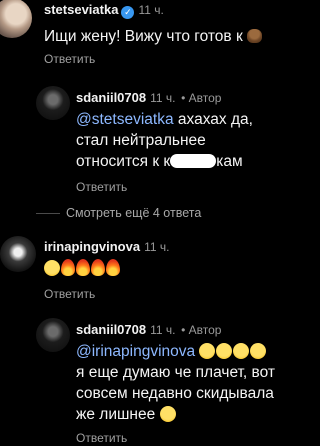 The width and height of the screenshot is (320, 446). Describe the element at coordinates (148, 97) in the screenshot. I see `comment-2-header: sdaniil0708 11 ч. • Автор` at that location.